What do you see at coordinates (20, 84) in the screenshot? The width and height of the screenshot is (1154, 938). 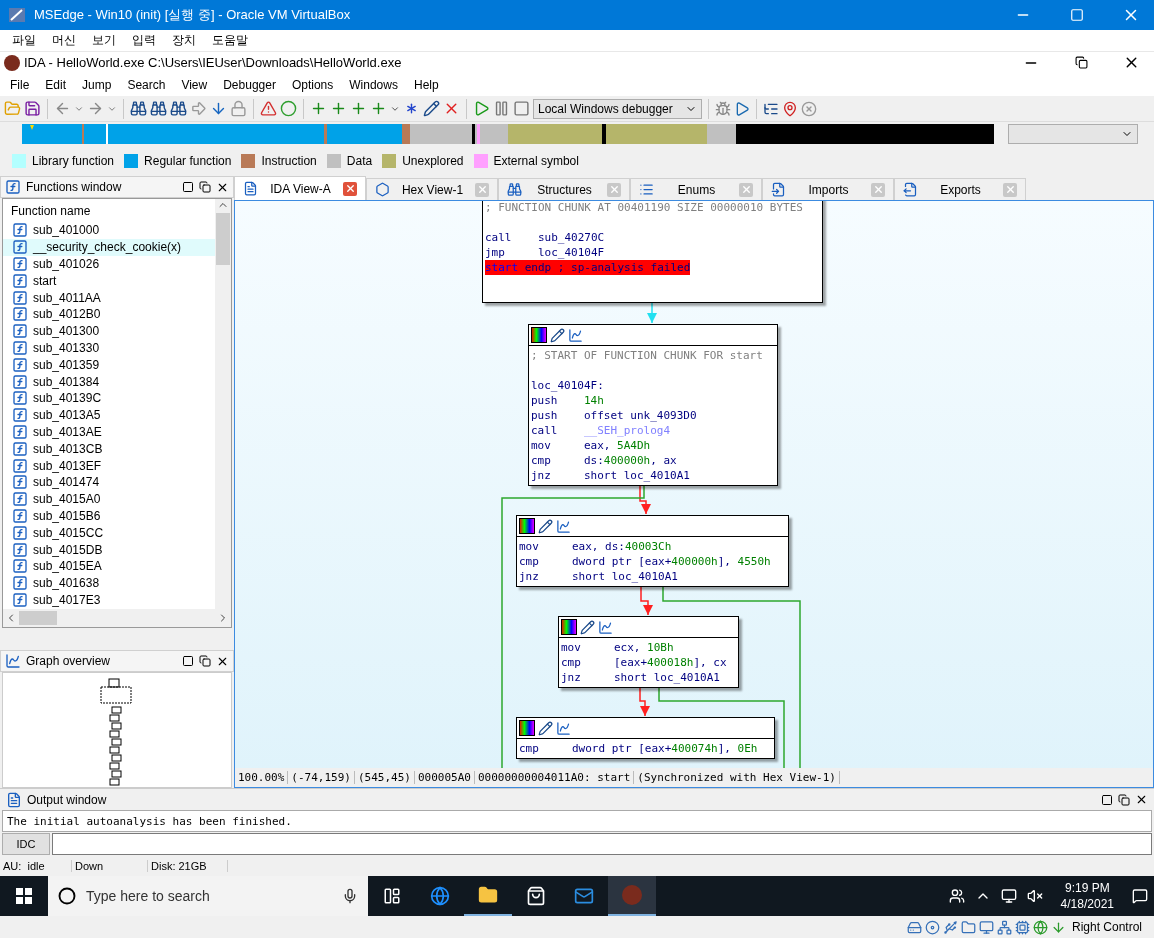 I see `menu-item: File` at bounding box center [20, 84].